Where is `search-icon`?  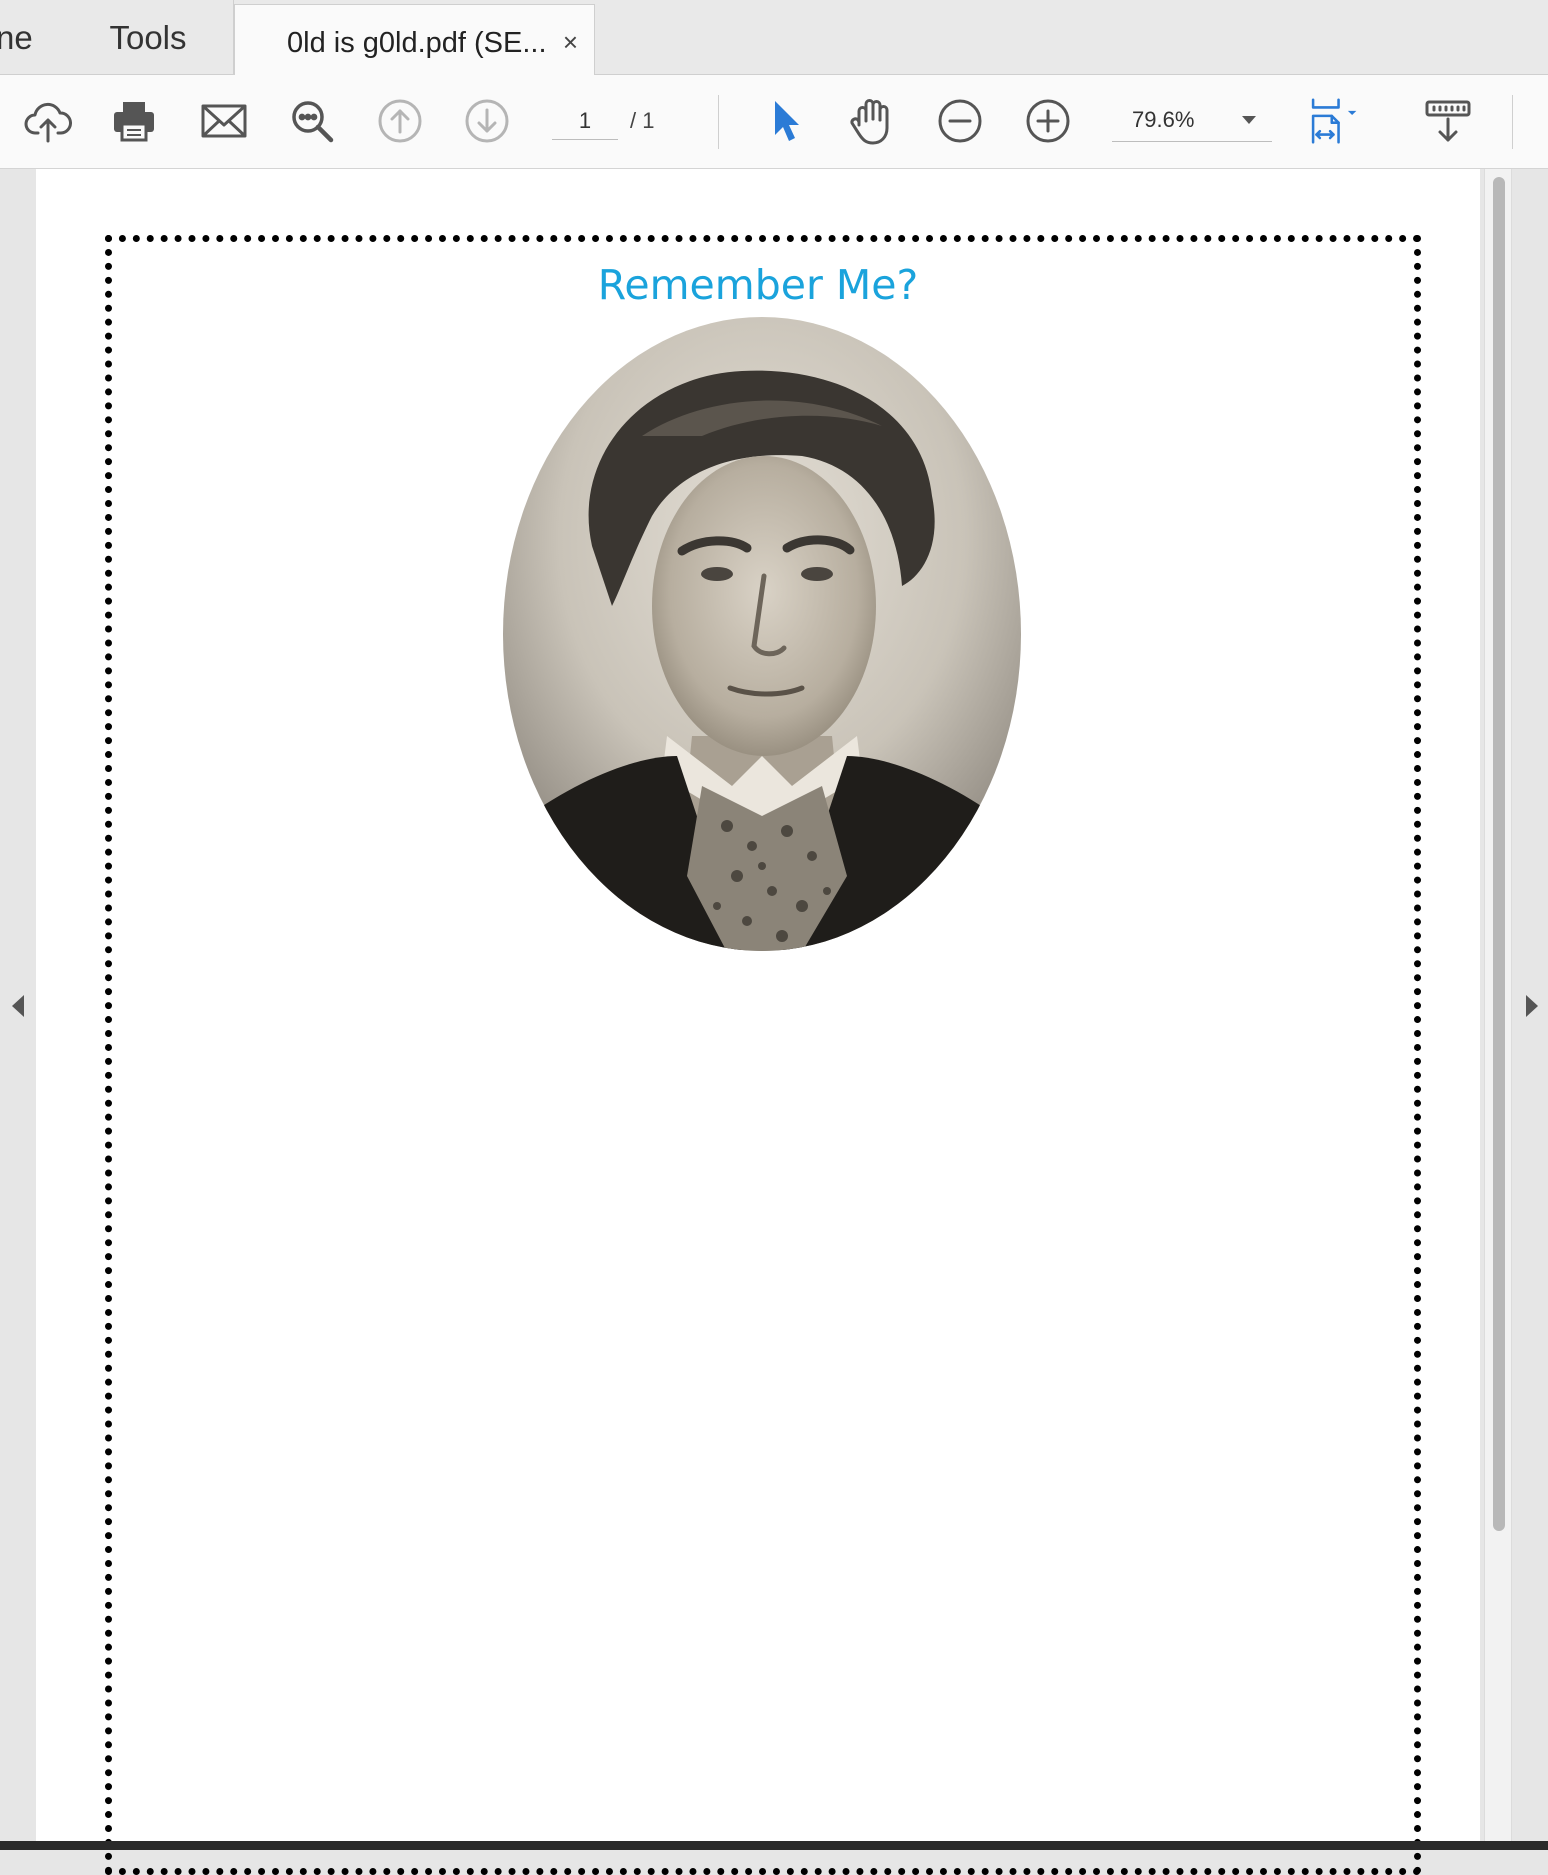 search-icon is located at coordinates (312, 121).